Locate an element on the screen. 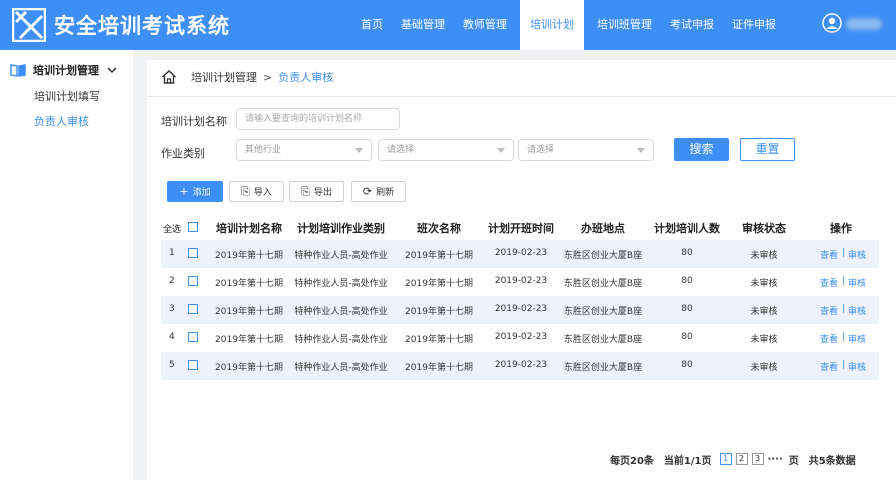  plan-name-label: 培训计划名称 is located at coordinates (194, 121).